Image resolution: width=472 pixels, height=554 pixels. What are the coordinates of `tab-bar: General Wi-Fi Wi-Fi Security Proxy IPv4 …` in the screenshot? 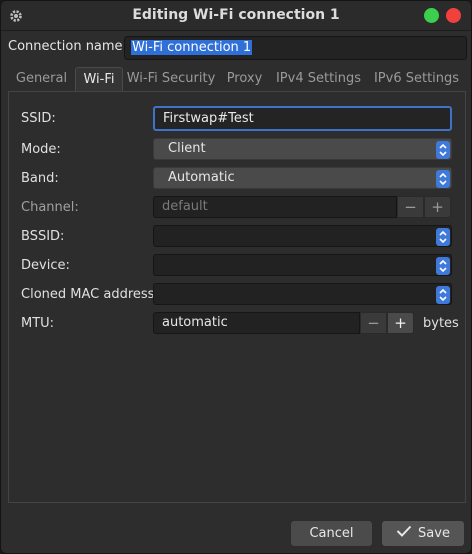 It's located at (237, 79).